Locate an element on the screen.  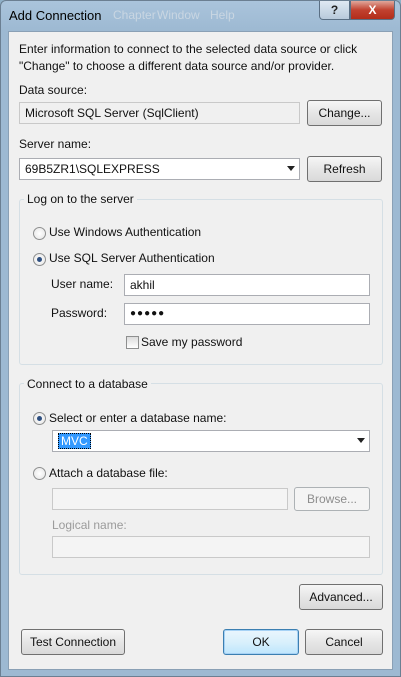
user-name-input: akhil is located at coordinates (247, 285).